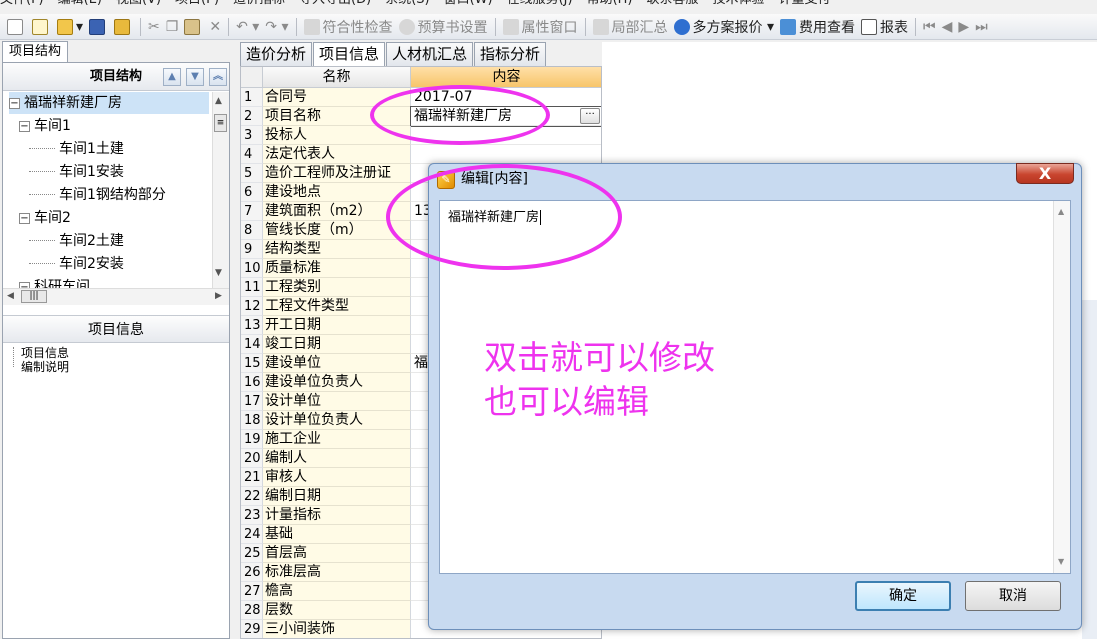 The height and width of the screenshot is (639, 1097). Describe the element at coordinates (468, 3) in the screenshot. I see `menu-item: 窗口(W)` at that location.